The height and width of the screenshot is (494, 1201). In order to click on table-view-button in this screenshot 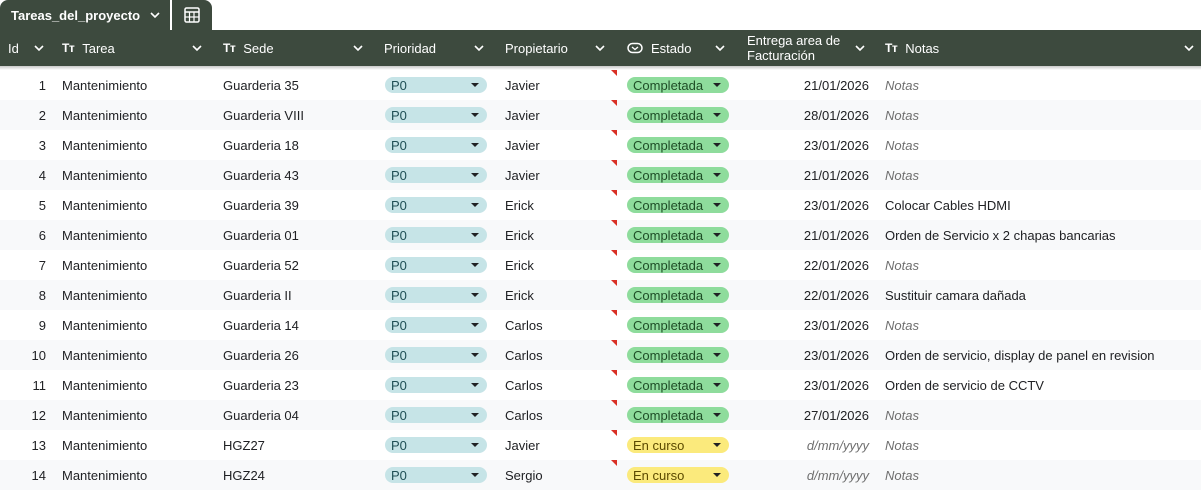, I will do `click(192, 15)`.